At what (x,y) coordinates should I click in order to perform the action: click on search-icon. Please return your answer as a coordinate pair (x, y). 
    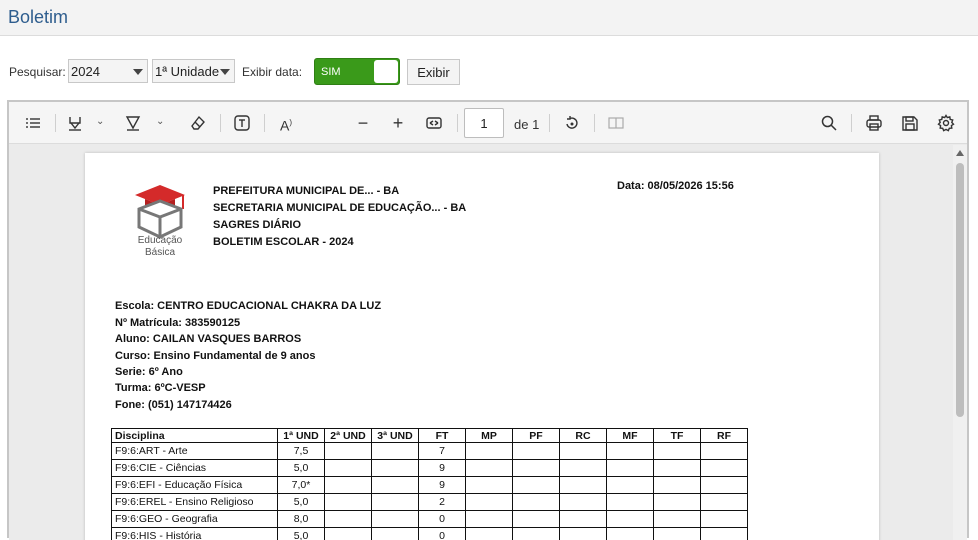
    Looking at the image, I should click on (829, 123).